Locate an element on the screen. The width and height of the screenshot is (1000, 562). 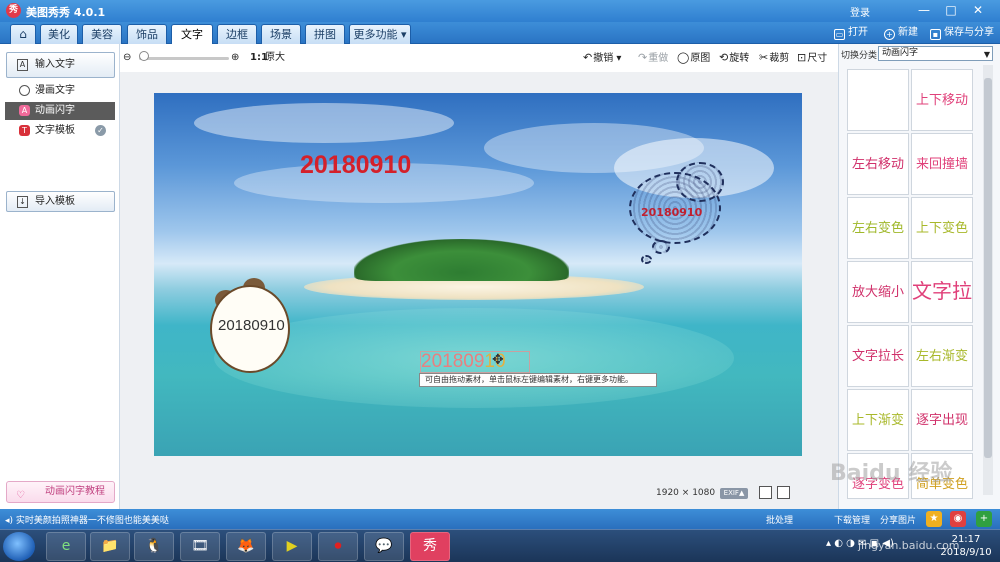
batch-button: 批处理 is located at coordinates (779, 519).